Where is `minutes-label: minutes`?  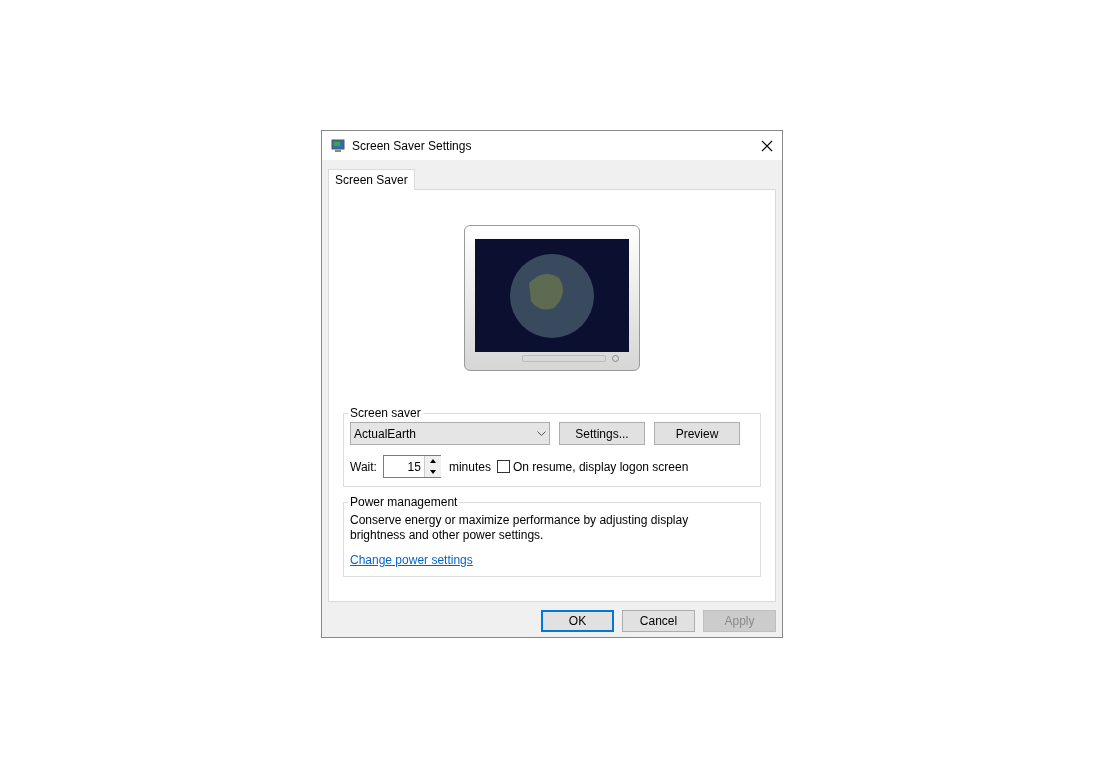
minutes-label: minutes is located at coordinates (469, 467).